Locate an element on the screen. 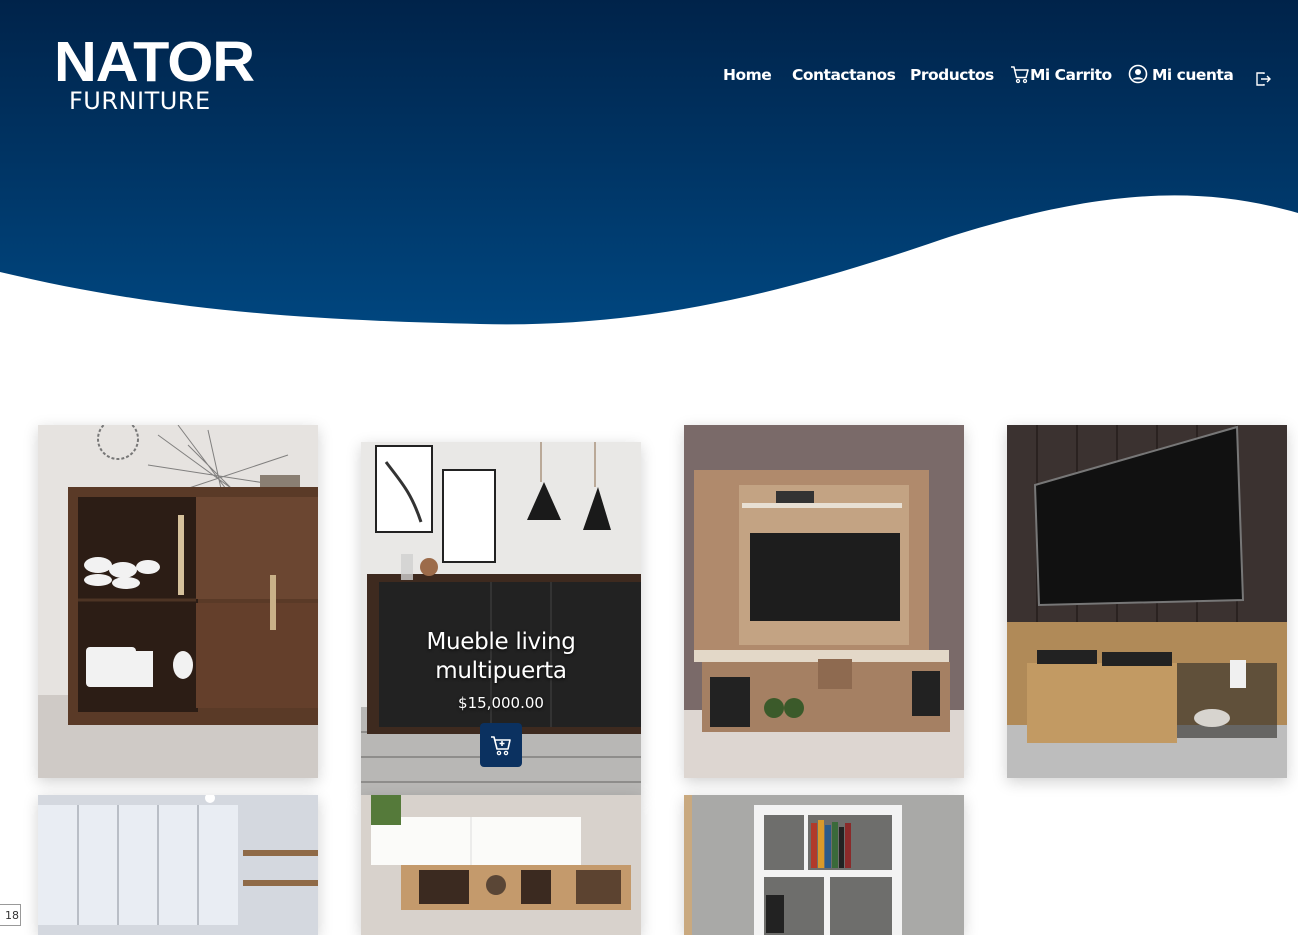  user-circle-icon is located at coordinates (1138, 74).